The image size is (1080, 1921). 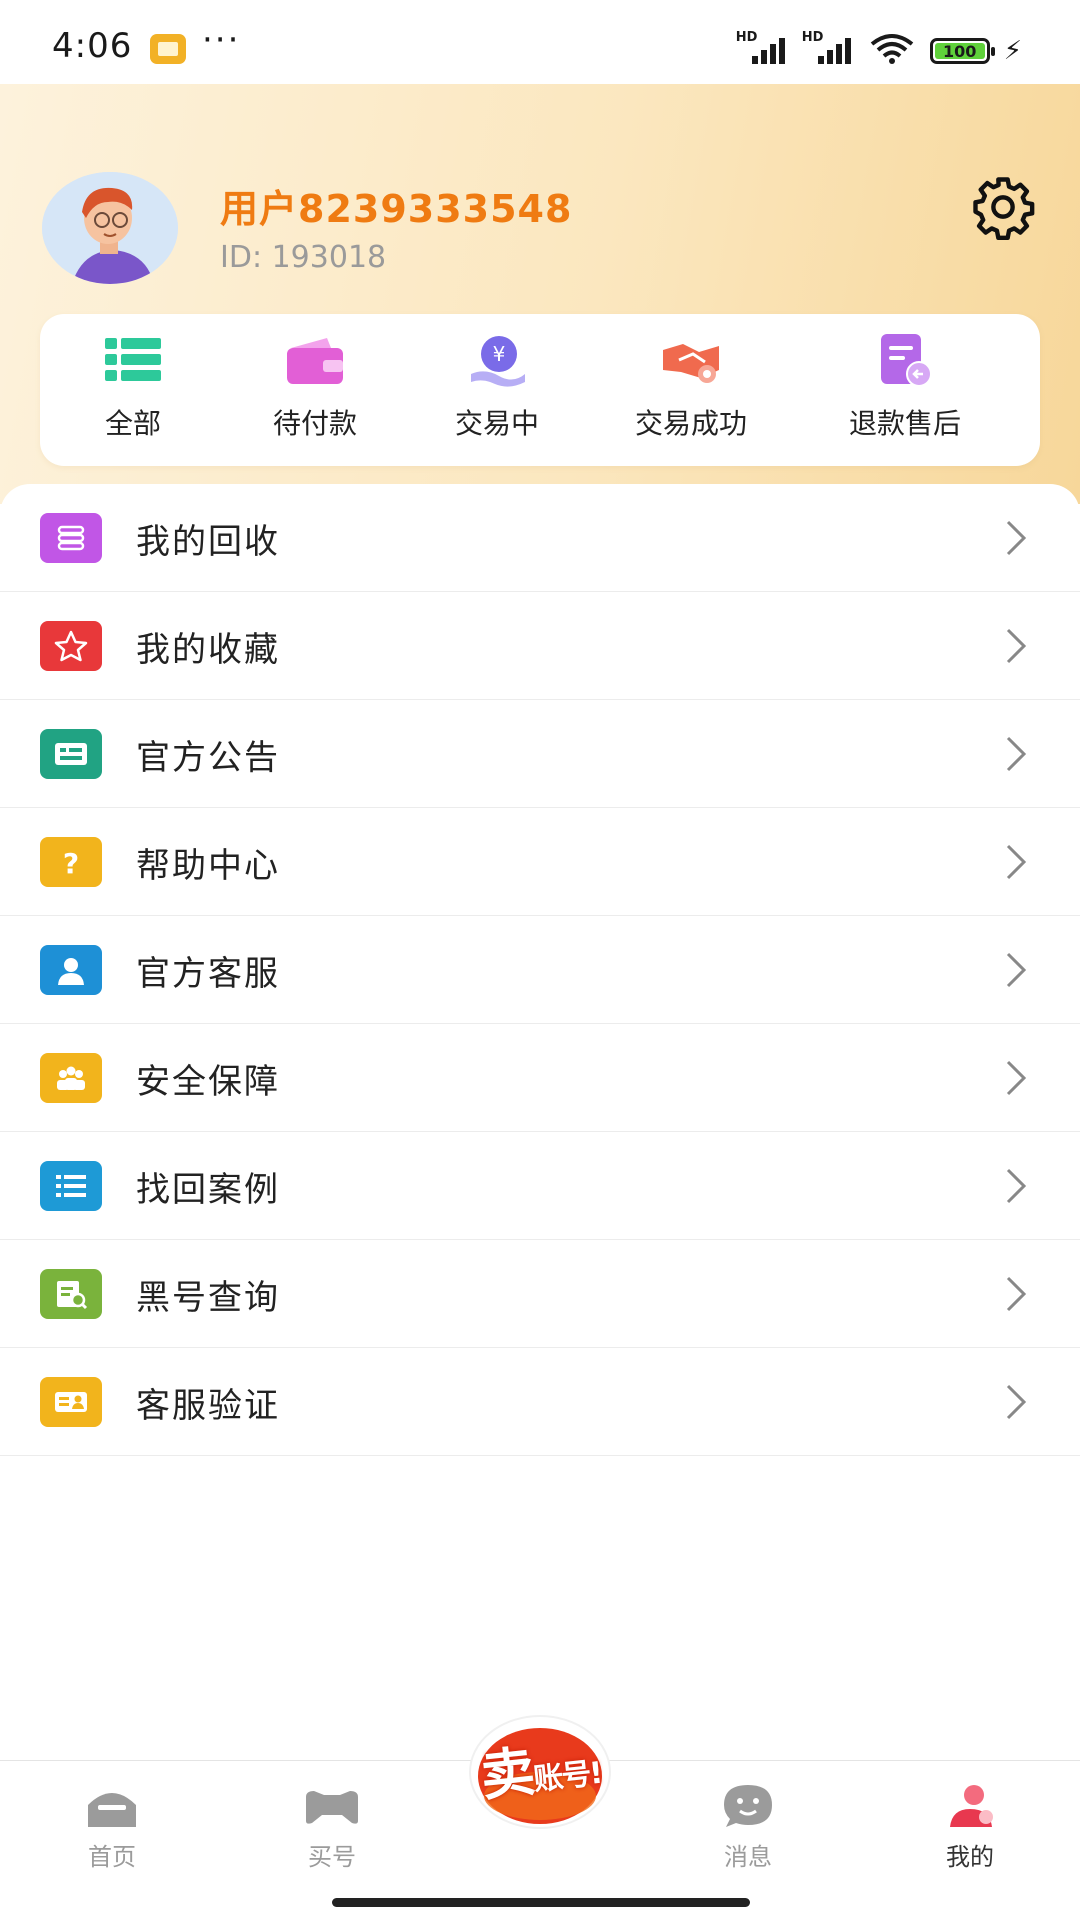 I want to click on order-refund-label: 退款售后, so click(x=904, y=423).